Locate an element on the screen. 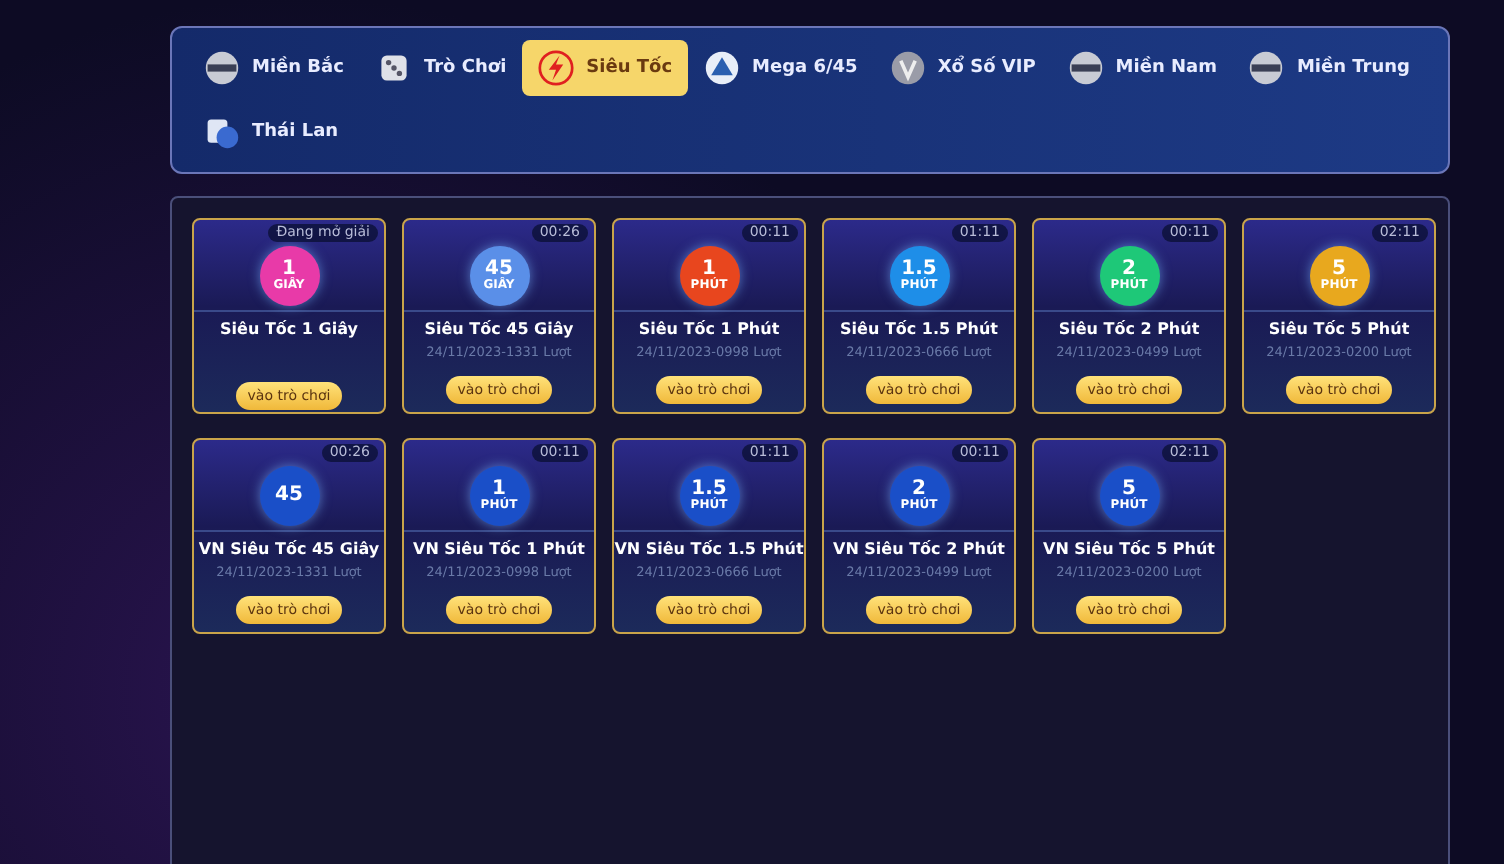  game-title: Siêu Tốc 1 Phút is located at coordinates (709, 329).